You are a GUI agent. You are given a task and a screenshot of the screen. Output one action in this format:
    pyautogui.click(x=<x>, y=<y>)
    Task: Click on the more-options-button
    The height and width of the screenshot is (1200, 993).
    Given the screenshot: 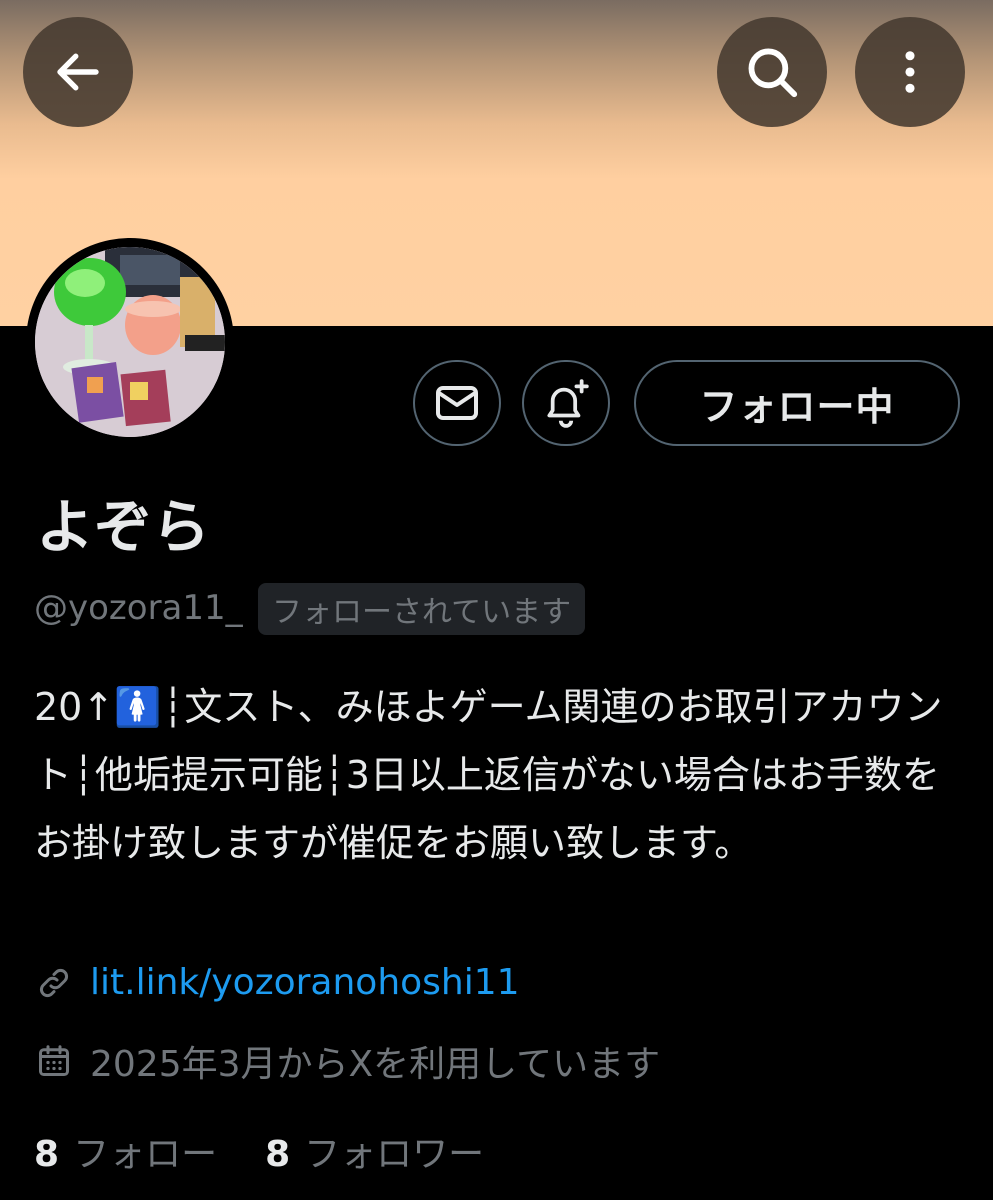 What is the action you would take?
    pyautogui.click(x=910, y=72)
    